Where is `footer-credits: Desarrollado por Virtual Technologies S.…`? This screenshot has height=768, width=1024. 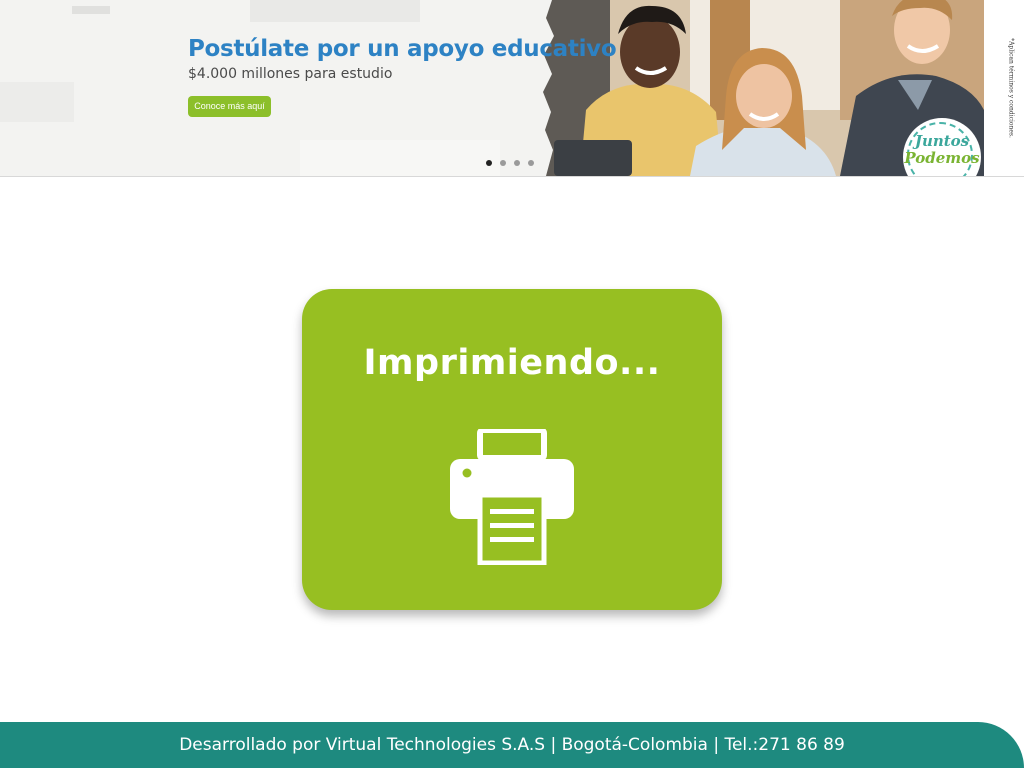
footer-credits: Desarrollado por Virtual Technologies S.… is located at coordinates (512, 745).